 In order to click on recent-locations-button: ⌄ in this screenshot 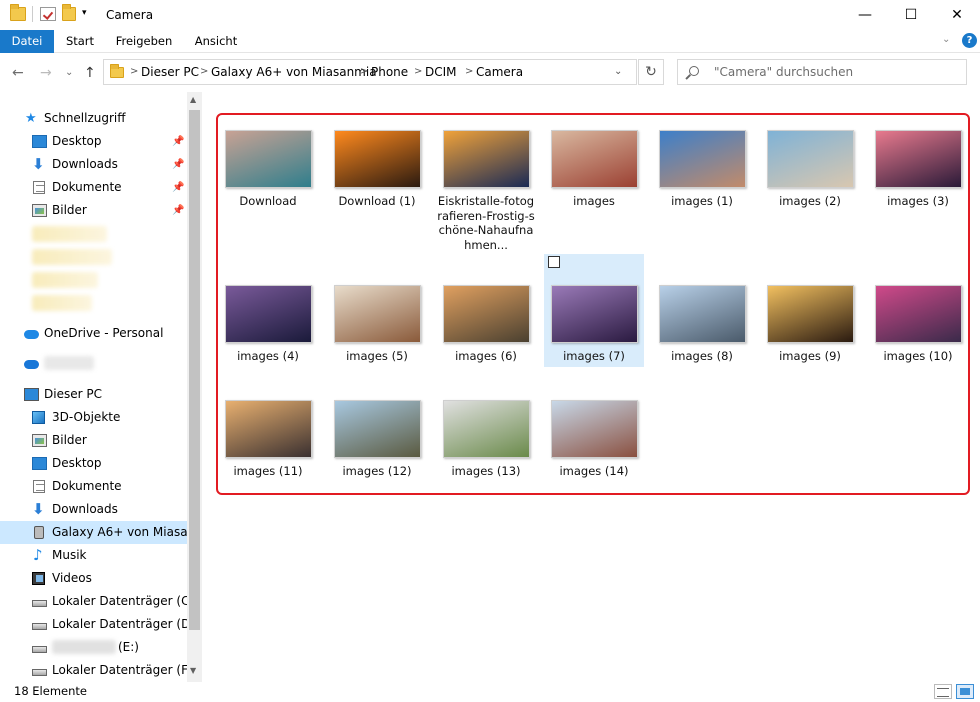, I will do `click(69, 72)`.